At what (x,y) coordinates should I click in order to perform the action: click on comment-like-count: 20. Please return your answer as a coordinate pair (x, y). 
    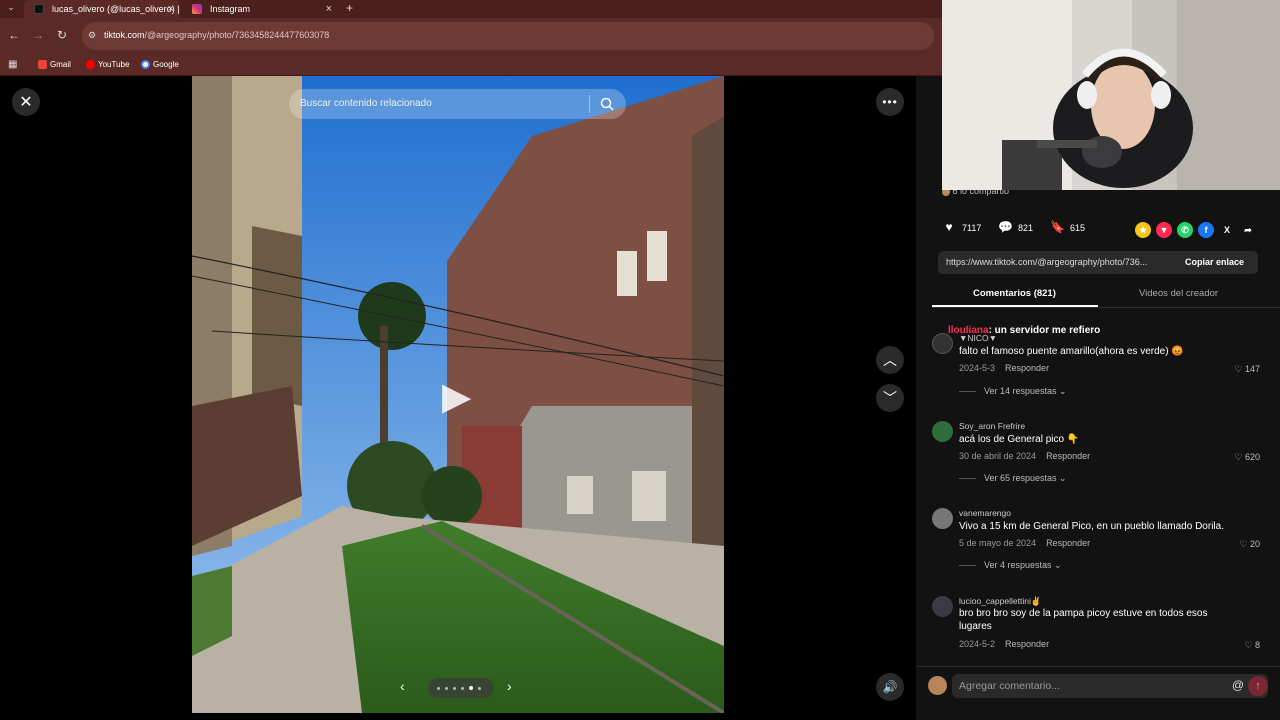
    Looking at the image, I should click on (1254, 544).